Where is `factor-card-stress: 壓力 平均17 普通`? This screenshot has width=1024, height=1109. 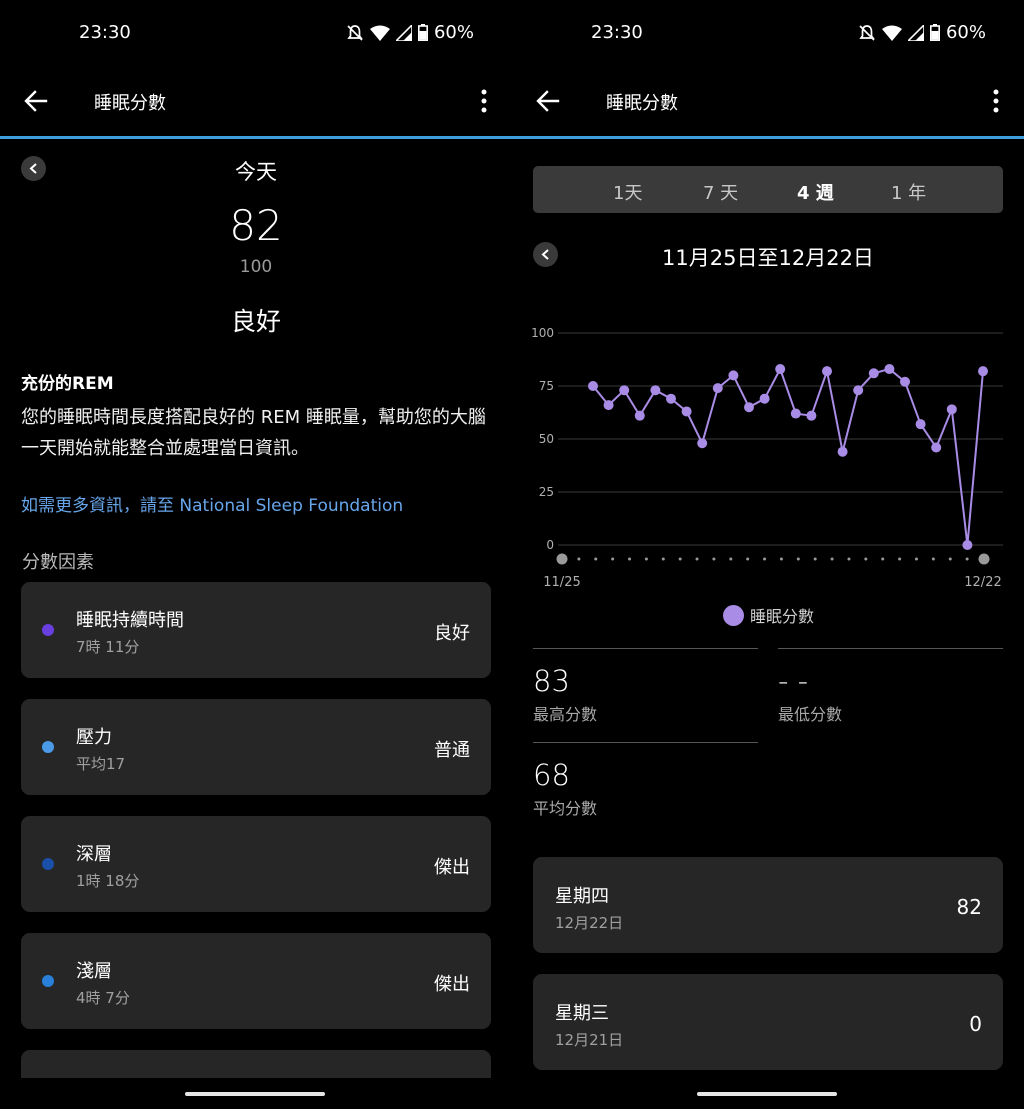 factor-card-stress: 壓力 平均17 普通 is located at coordinates (256, 747).